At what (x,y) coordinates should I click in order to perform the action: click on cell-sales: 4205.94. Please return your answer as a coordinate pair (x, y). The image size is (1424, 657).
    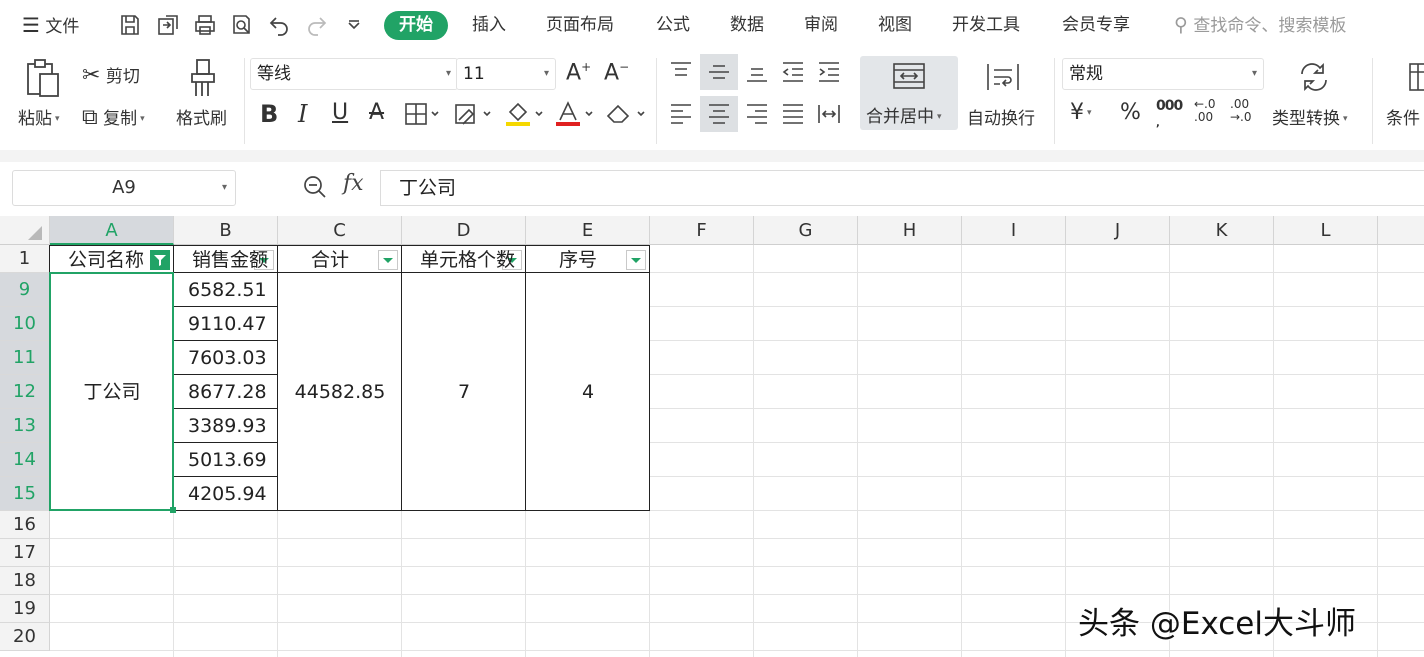
    Looking at the image, I should click on (233, 494).